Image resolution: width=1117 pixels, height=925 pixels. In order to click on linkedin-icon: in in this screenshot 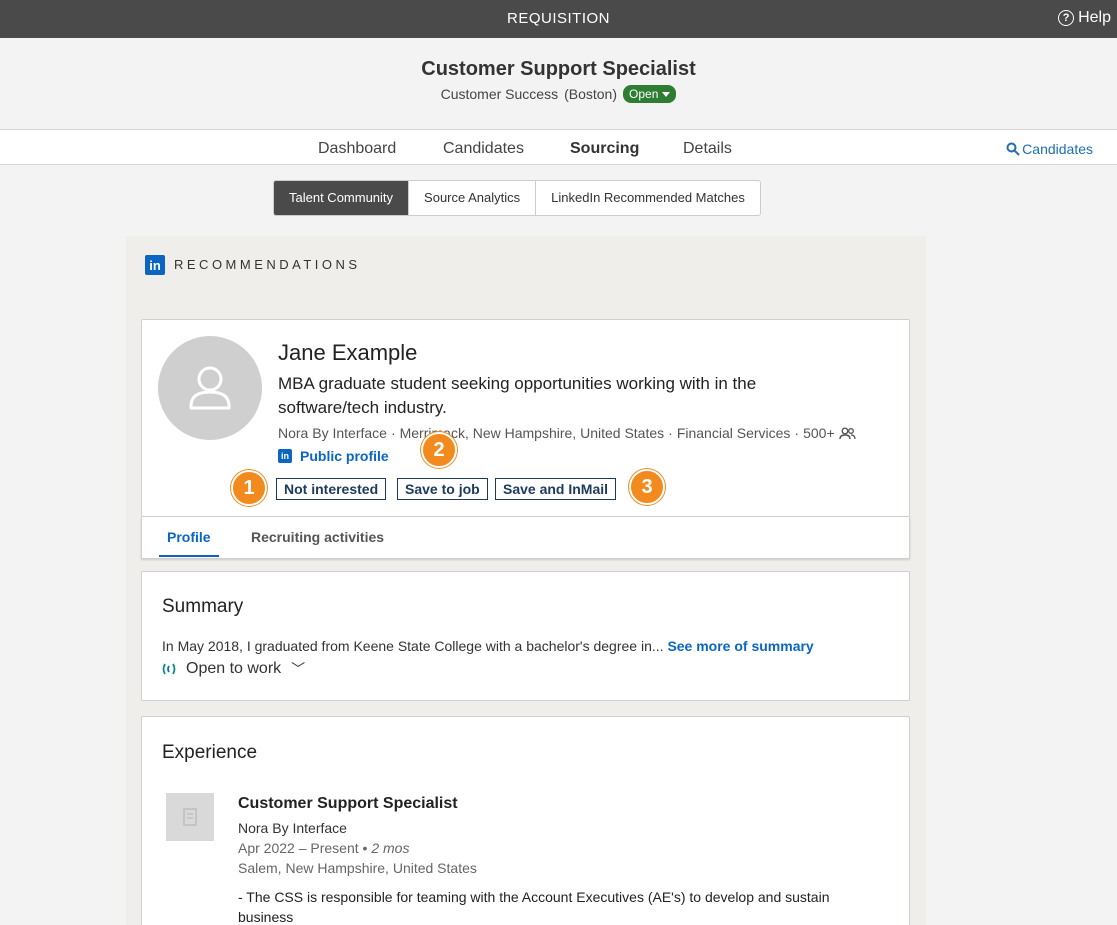, I will do `click(285, 456)`.